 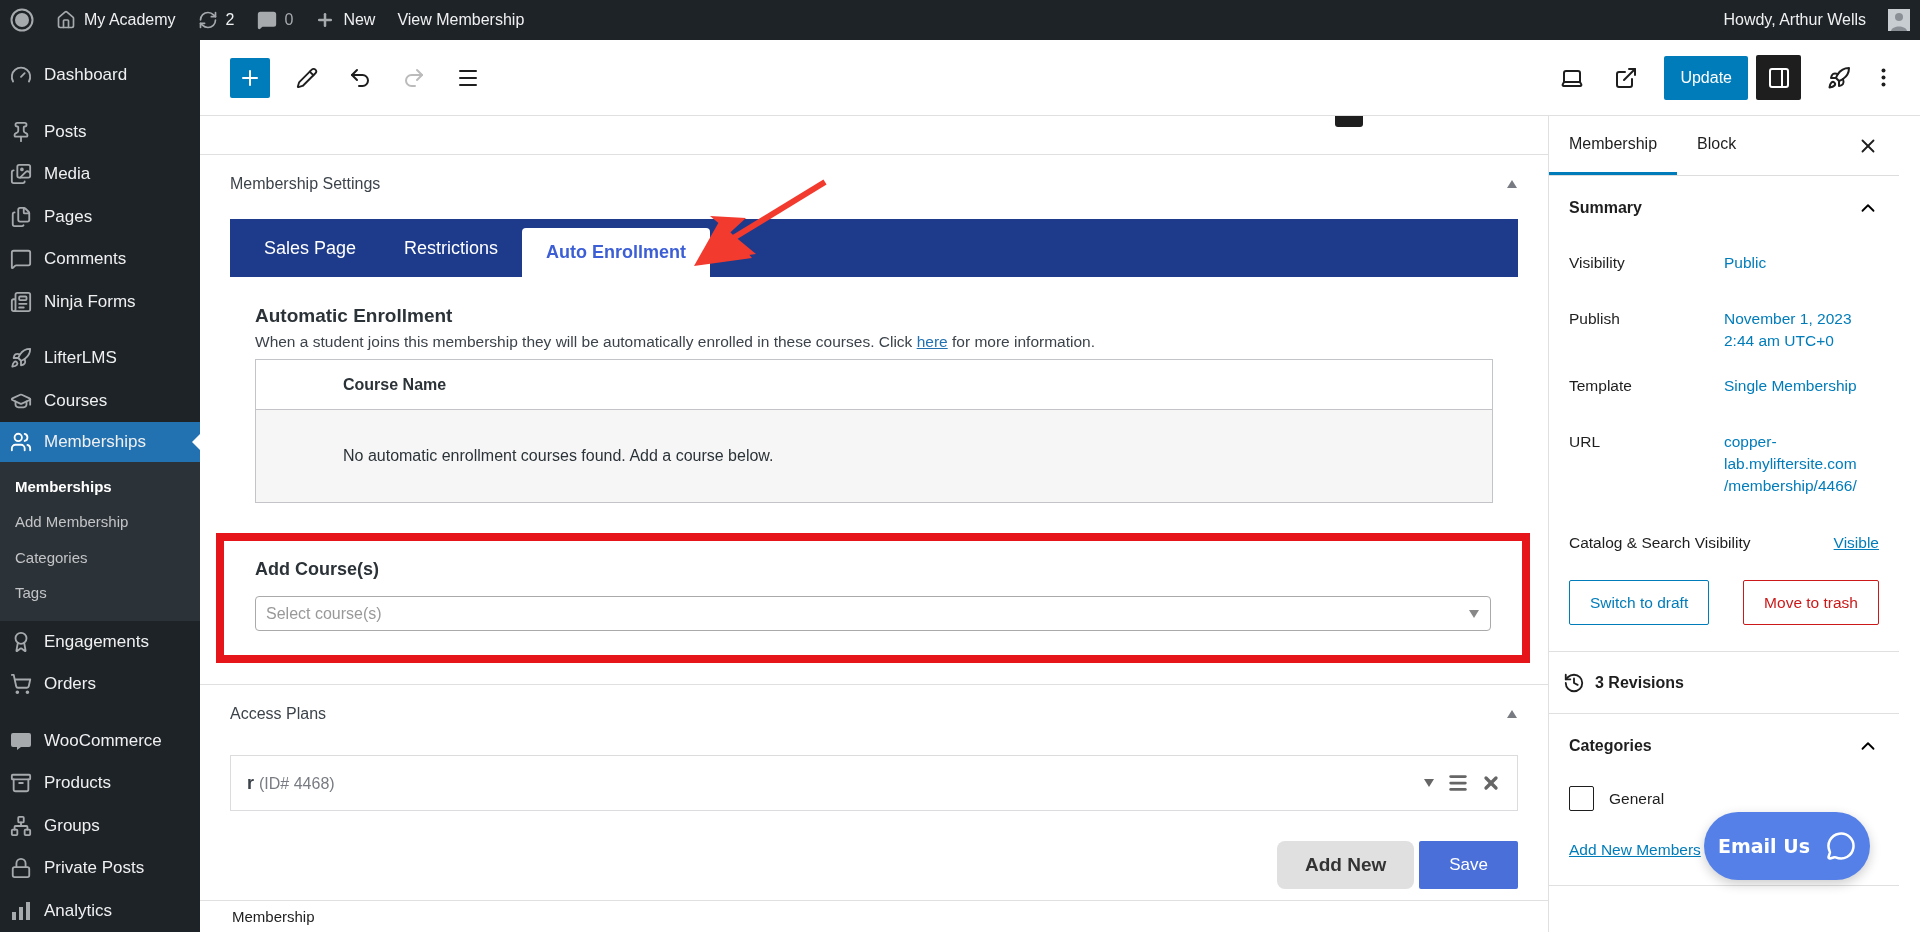 What do you see at coordinates (1585, 442) in the screenshot?
I see `setting-label: URL` at bounding box center [1585, 442].